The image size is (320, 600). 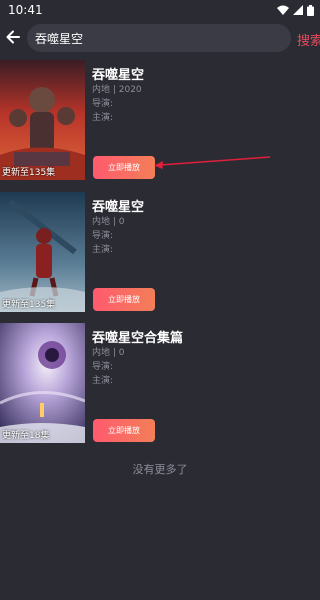 I want to click on search-box, so click(x=159, y=38).